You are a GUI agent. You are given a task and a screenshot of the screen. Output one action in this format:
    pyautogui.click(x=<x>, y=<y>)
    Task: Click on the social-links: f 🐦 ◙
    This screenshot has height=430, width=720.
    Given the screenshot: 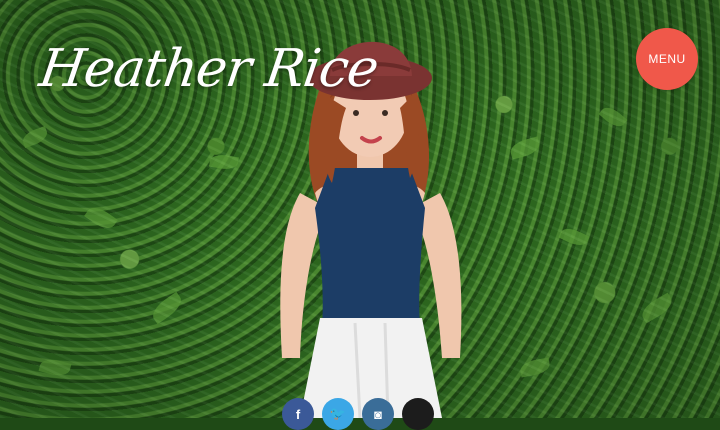 What is the action you would take?
    pyautogui.click(x=362, y=414)
    